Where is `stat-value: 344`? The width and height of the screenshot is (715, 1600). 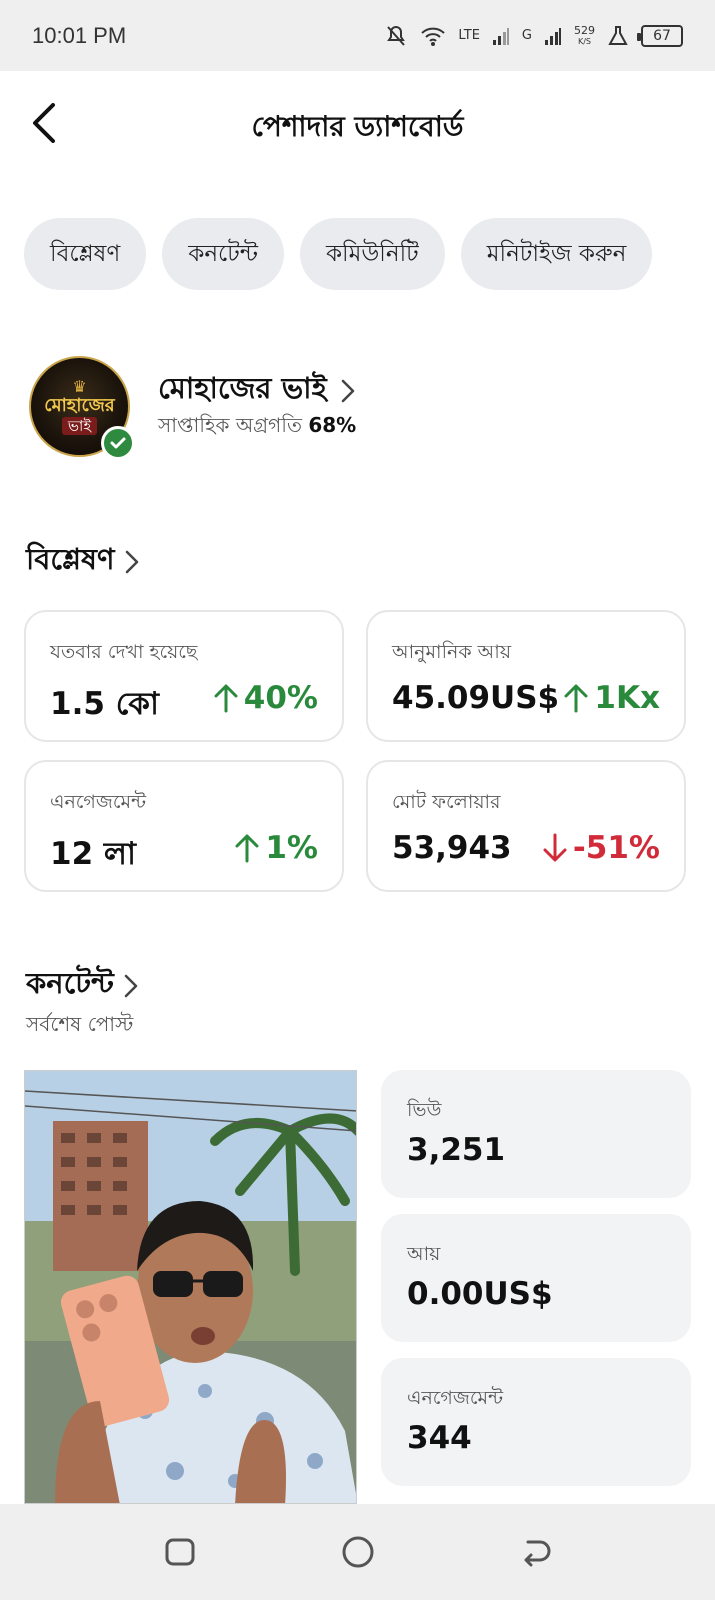 stat-value: 344 is located at coordinates (439, 1438).